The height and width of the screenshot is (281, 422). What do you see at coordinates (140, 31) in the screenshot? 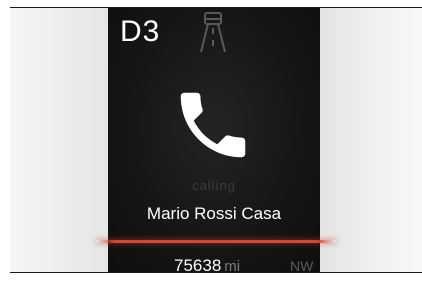
I see `gear-indicator: D3` at bounding box center [140, 31].